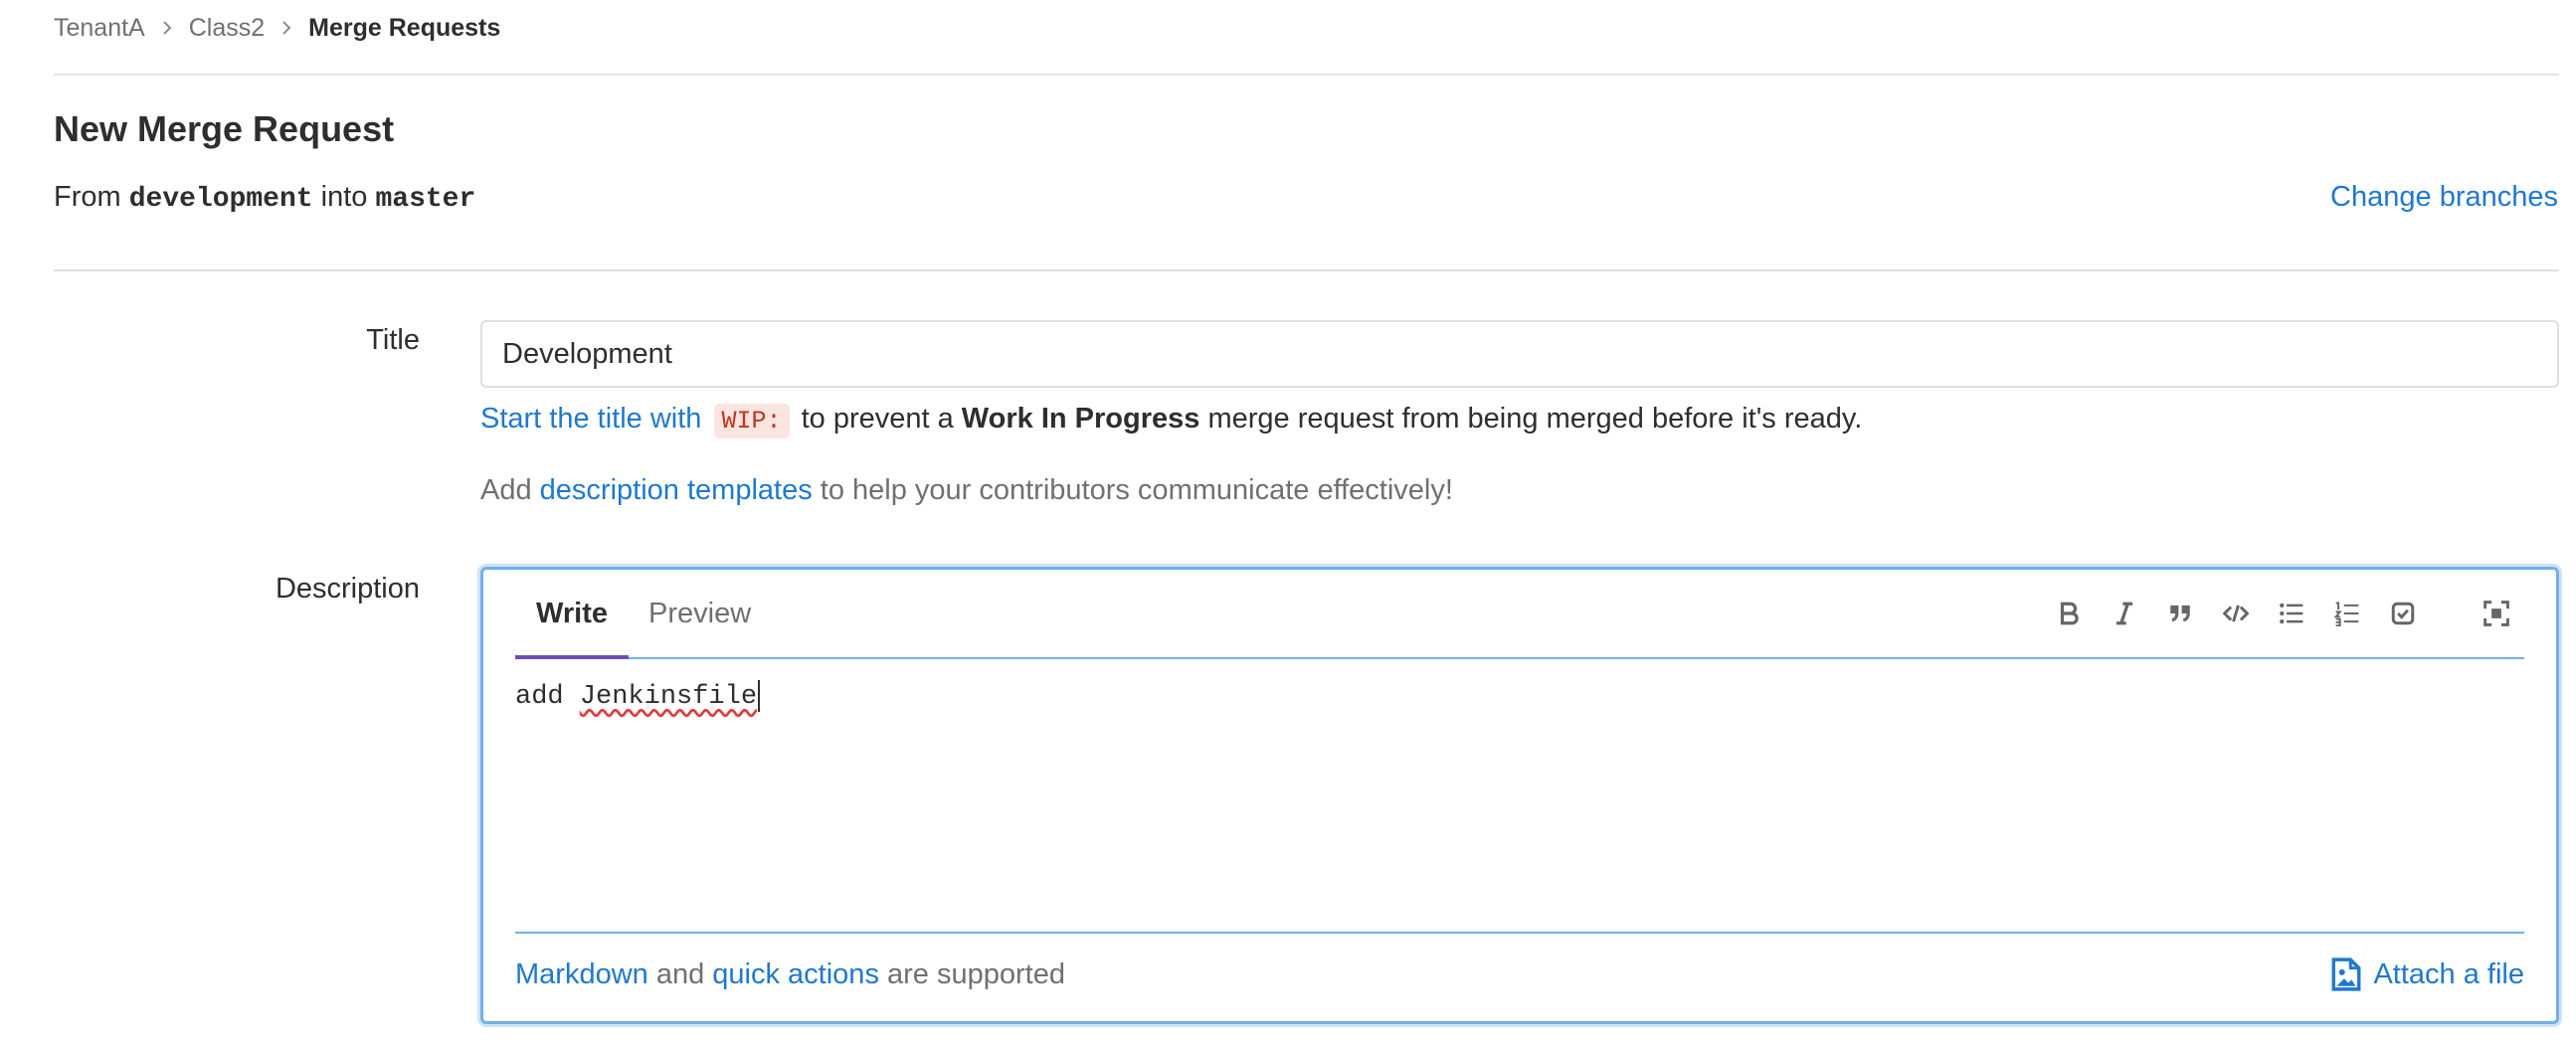 This screenshot has width=2576, height=1042. What do you see at coordinates (2291, 613) in the screenshot?
I see `bullet-list-icon` at bounding box center [2291, 613].